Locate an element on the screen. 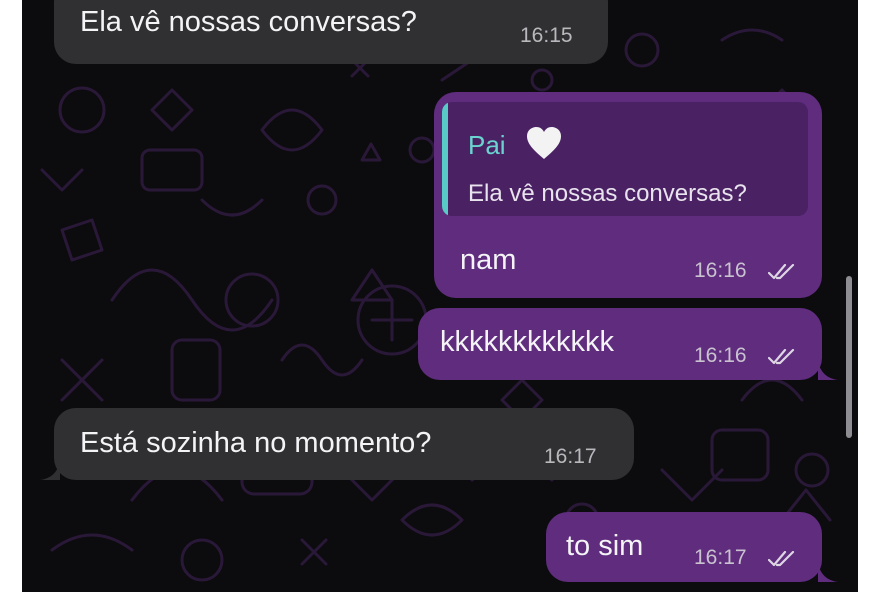 This screenshot has width=880, height=592. scrollbar is located at coordinates (849, 357).